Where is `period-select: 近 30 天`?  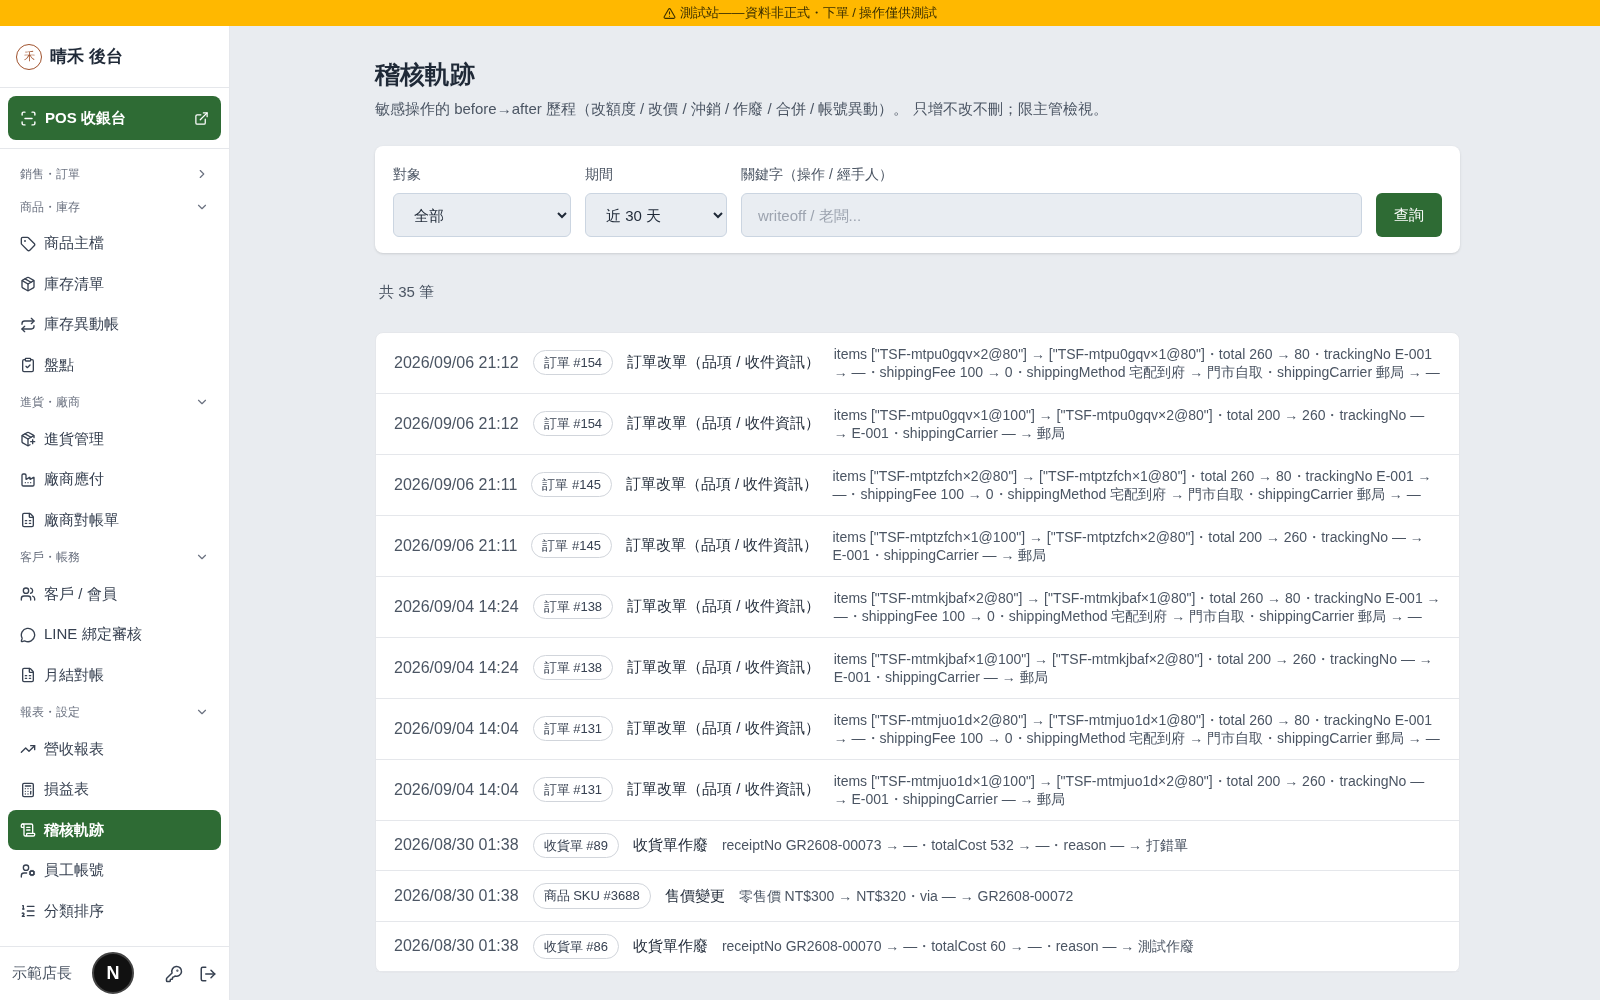
period-select: 近 30 天 is located at coordinates (656, 215).